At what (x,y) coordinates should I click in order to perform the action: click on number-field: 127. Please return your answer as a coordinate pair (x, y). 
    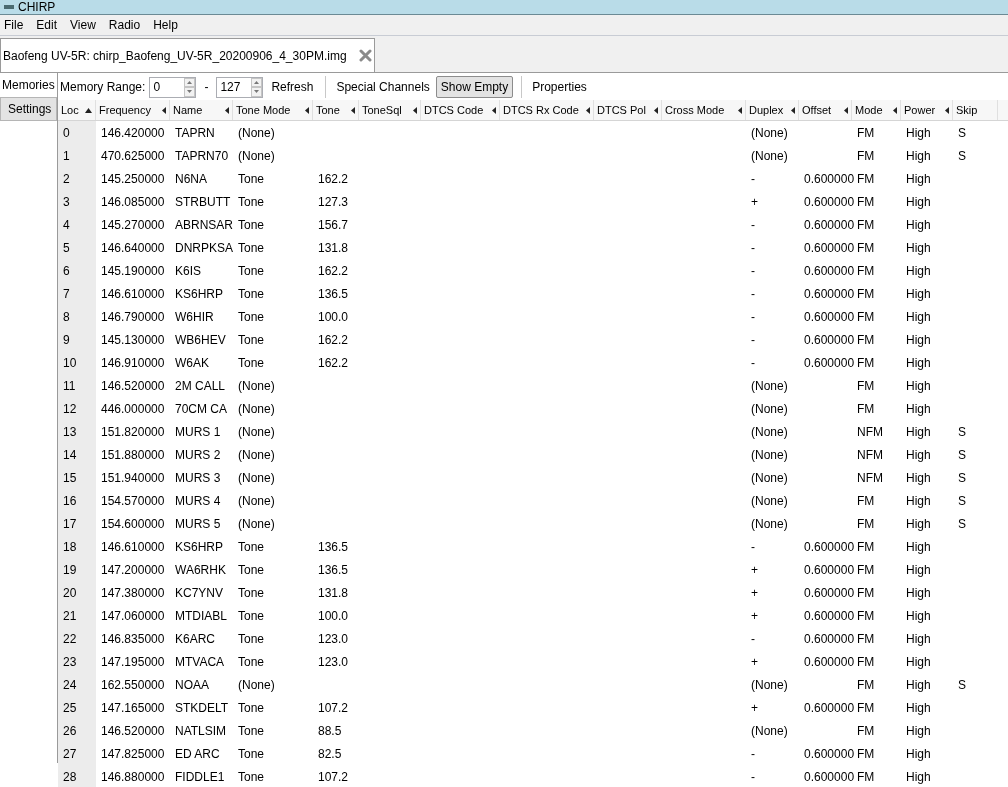
    Looking at the image, I should click on (240, 87).